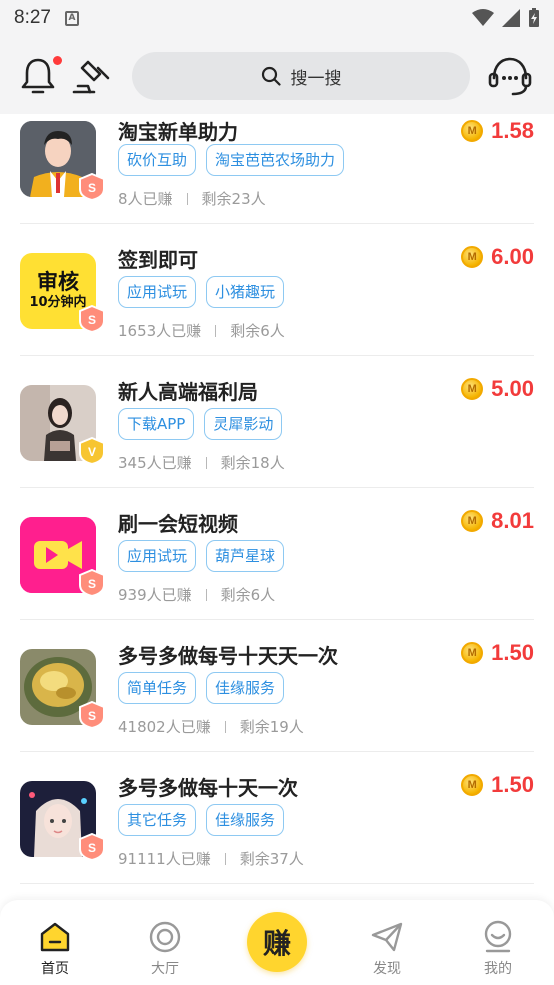 The height and width of the screenshot is (985, 554). I want to click on task-meta: 1653人已赚 剩余6人, so click(201, 330).